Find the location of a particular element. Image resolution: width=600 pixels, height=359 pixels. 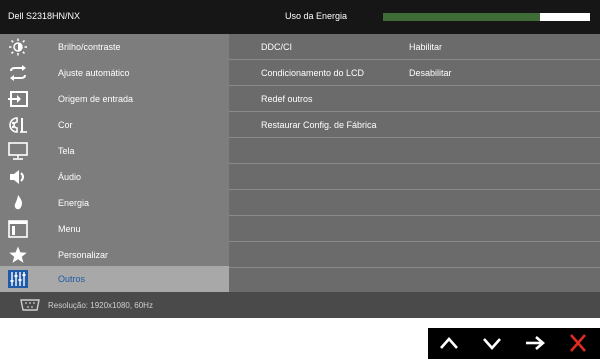

sidebar-item-auto-adjust: Ajuste automático is located at coordinates (114, 73).